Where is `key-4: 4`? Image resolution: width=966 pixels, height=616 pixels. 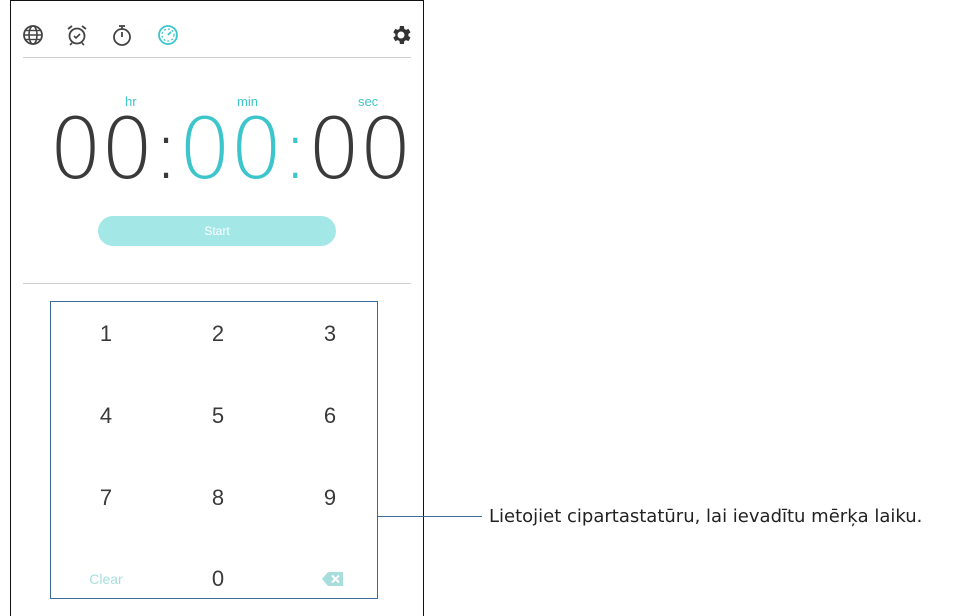 key-4: 4 is located at coordinates (106, 416).